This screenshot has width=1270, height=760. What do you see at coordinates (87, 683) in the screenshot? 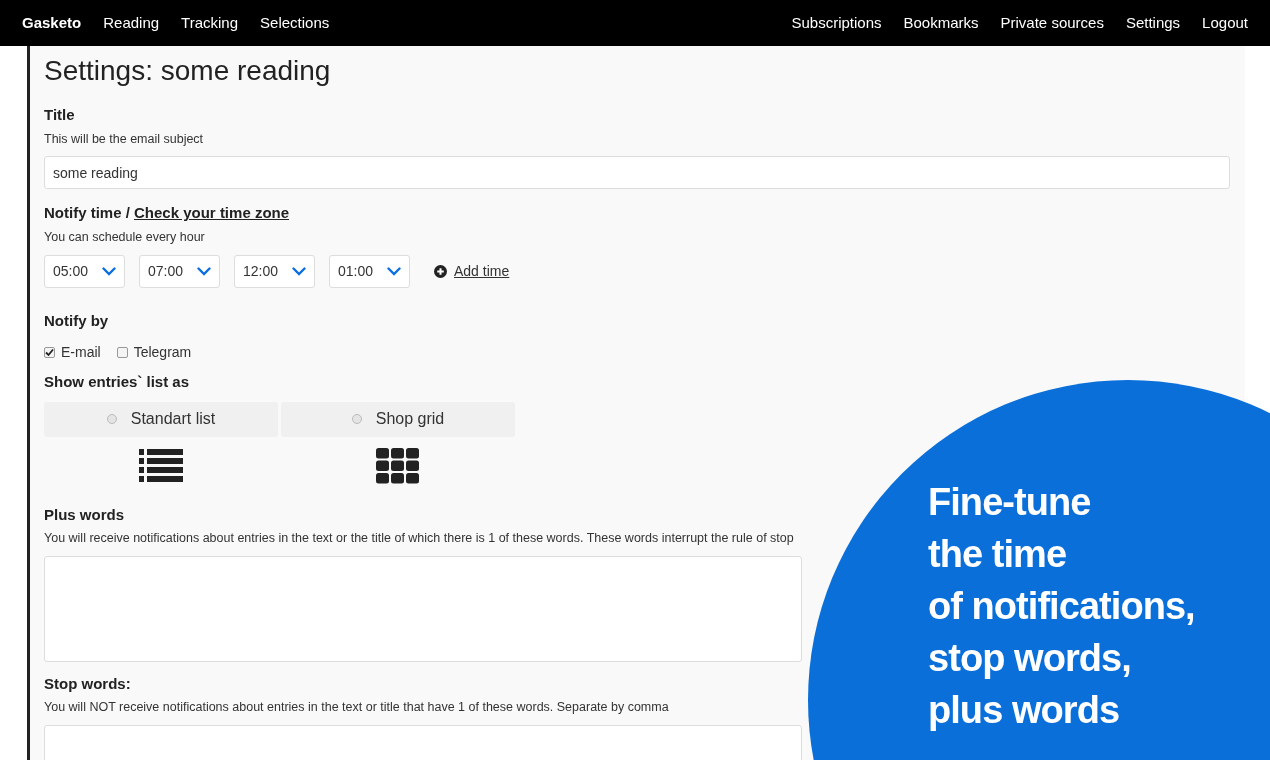
I see `field-label: Stop words:` at bounding box center [87, 683].